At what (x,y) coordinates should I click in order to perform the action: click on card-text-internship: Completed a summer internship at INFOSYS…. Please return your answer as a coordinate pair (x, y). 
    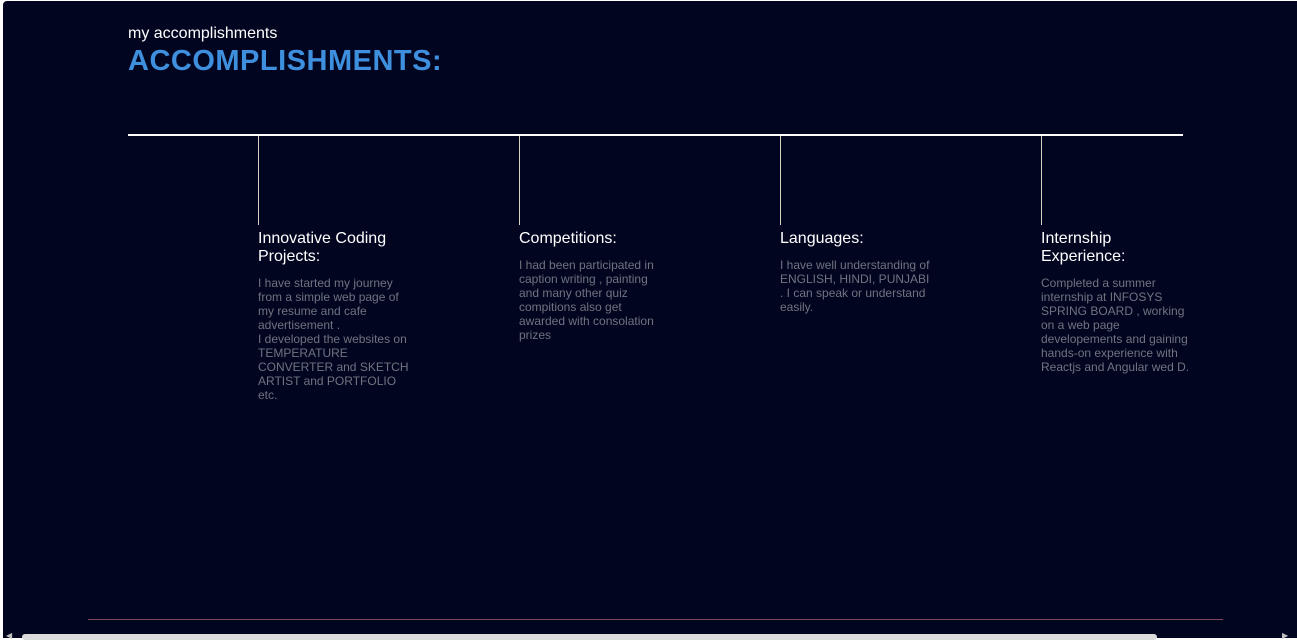
    Looking at the image, I should click on (1115, 325).